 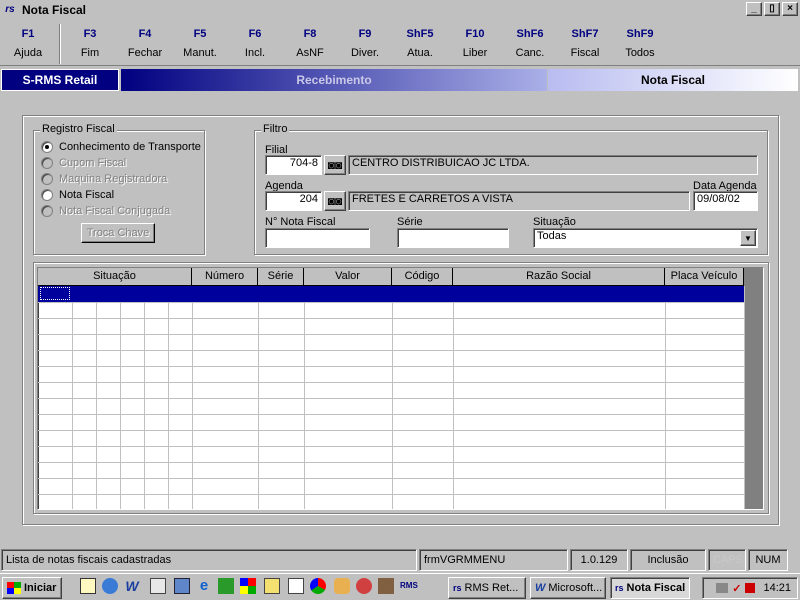 What do you see at coordinates (364, 586) in the screenshot?
I see `app-shortcut-icon` at bounding box center [364, 586].